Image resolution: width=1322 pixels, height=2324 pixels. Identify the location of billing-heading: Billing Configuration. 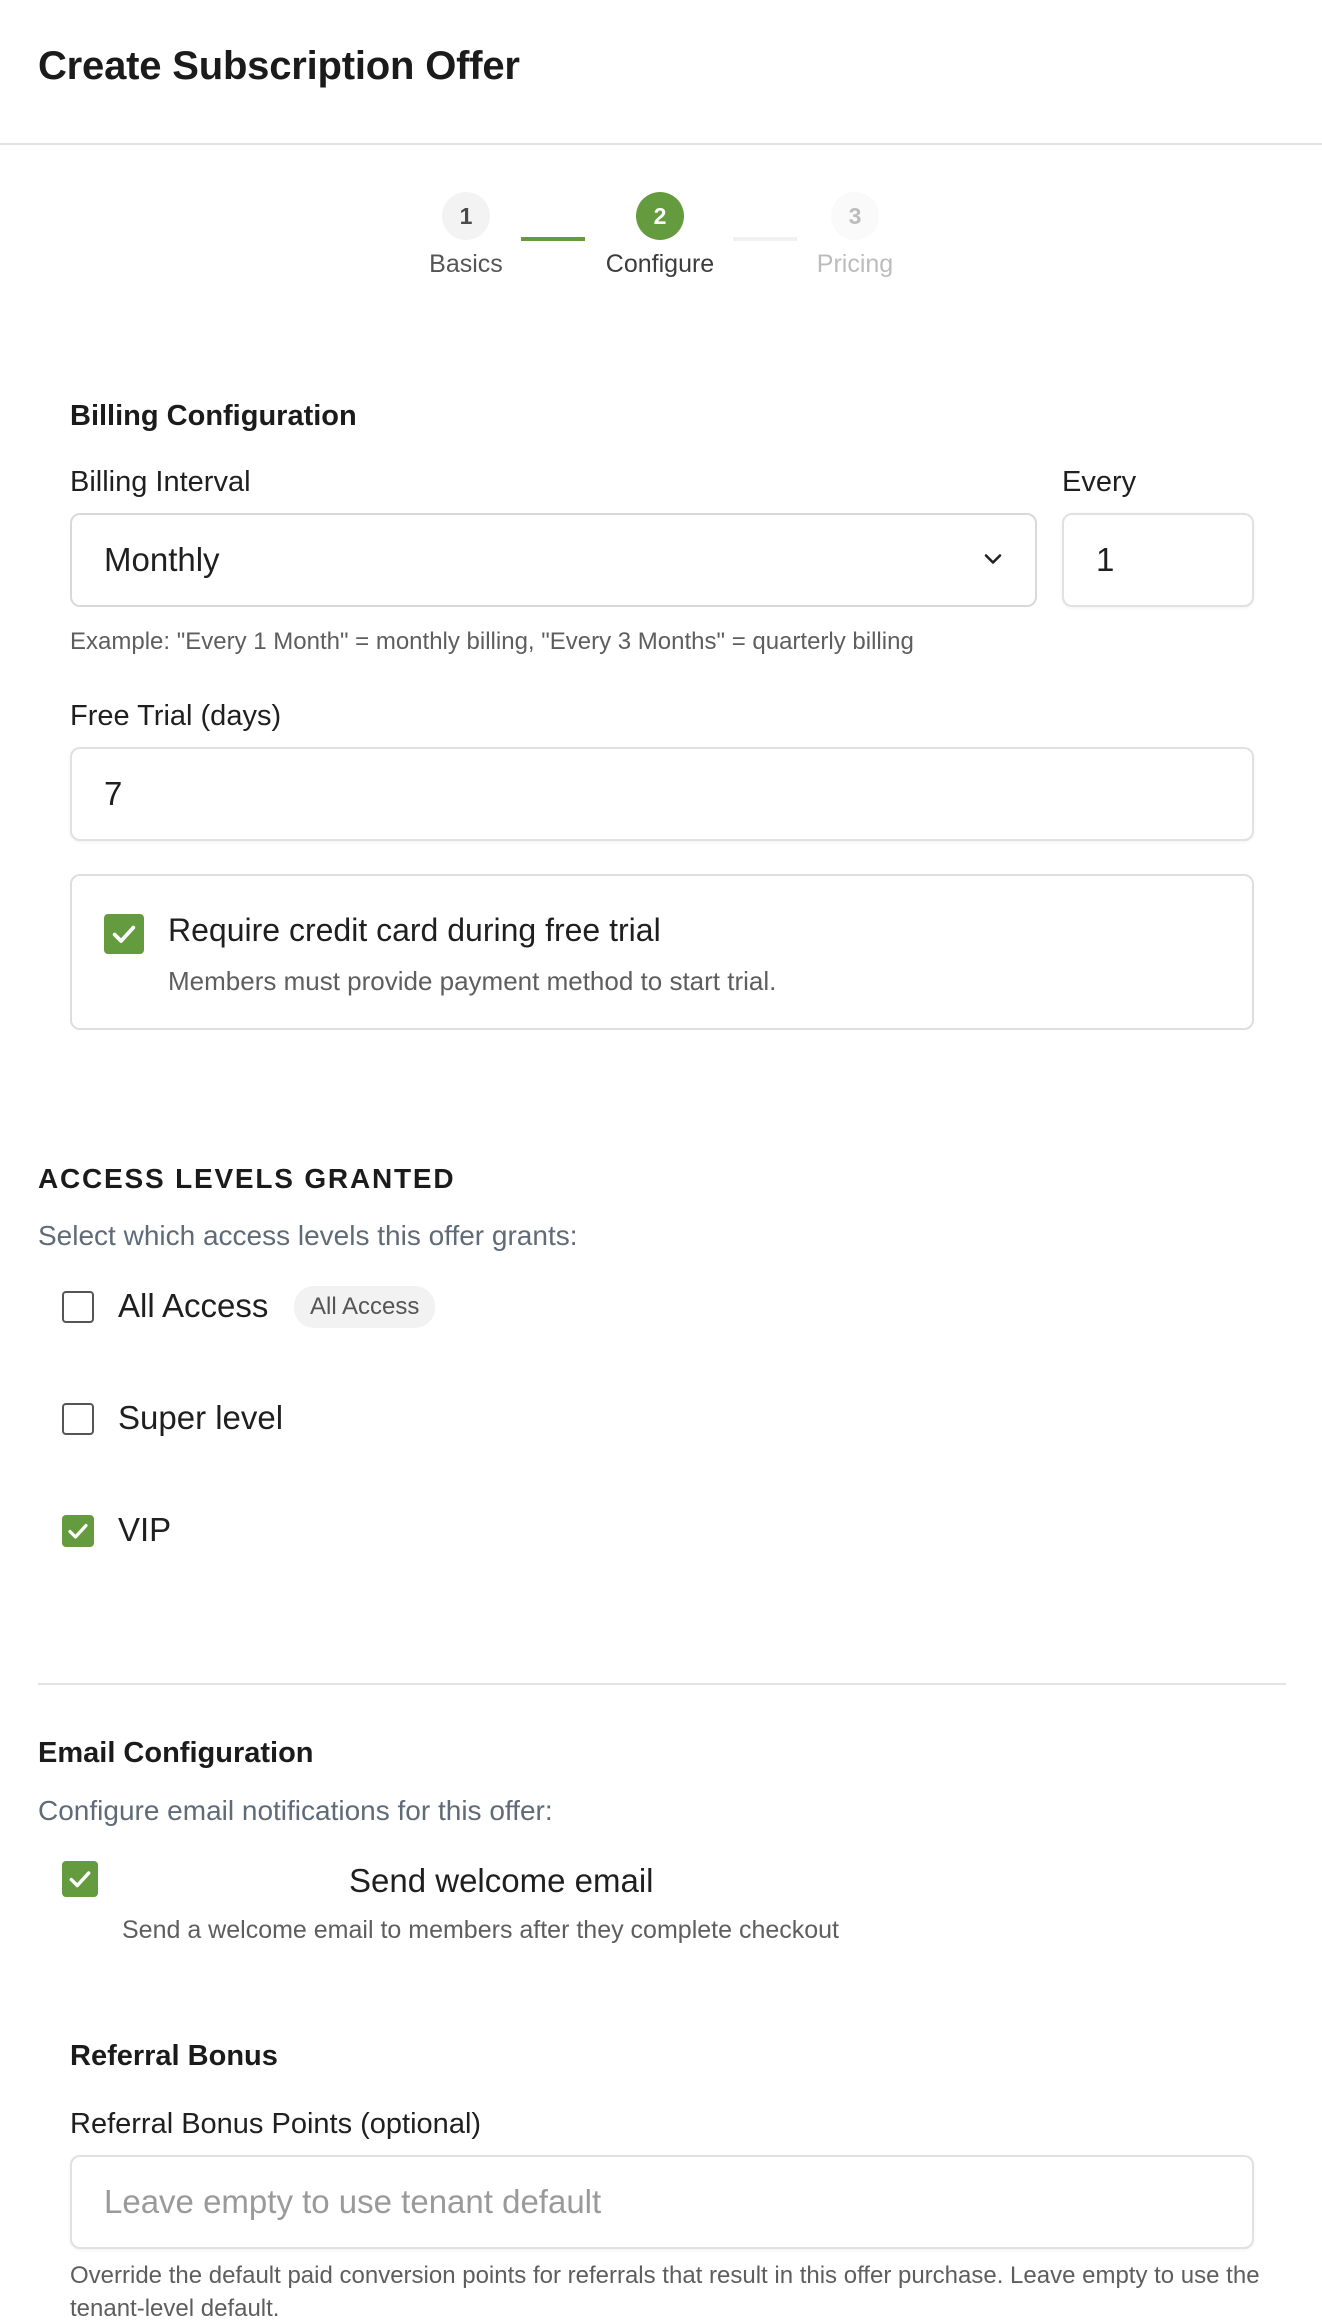
(213, 416).